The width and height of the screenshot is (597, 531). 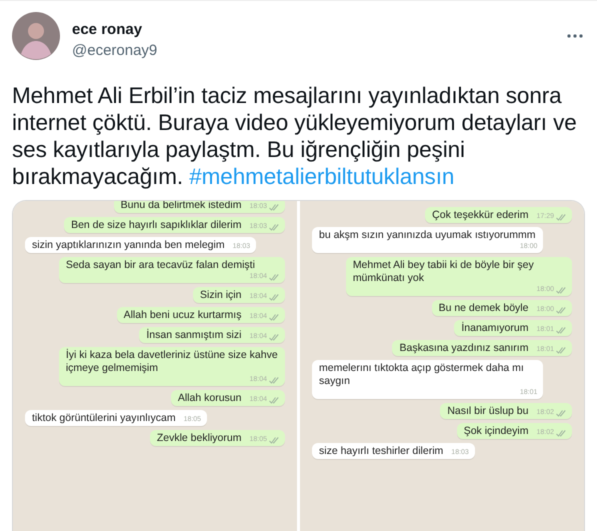 What do you see at coordinates (443, 272) in the screenshot?
I see `message-text: Mehmet Ali bey tabii ki de böyle bir şey mümkünatı yok` at bounding box center [443, 272].